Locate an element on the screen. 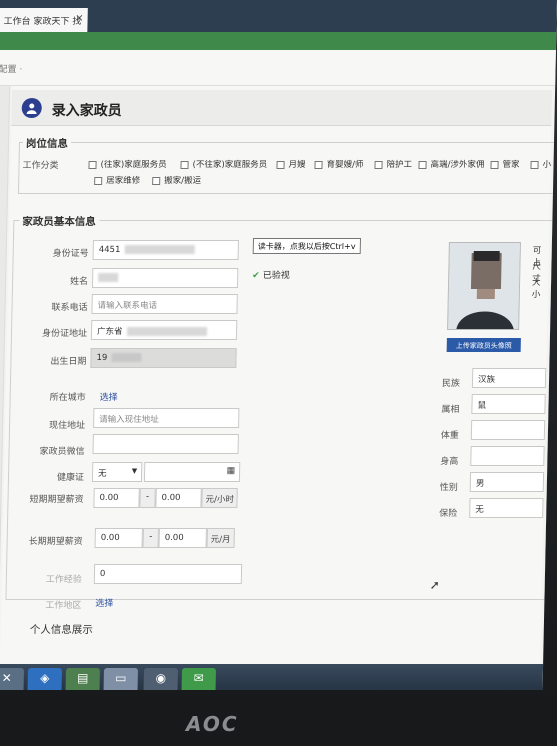  browser-tab-label: 工作台 家政天下 找 is located at coordinates (42, 22).